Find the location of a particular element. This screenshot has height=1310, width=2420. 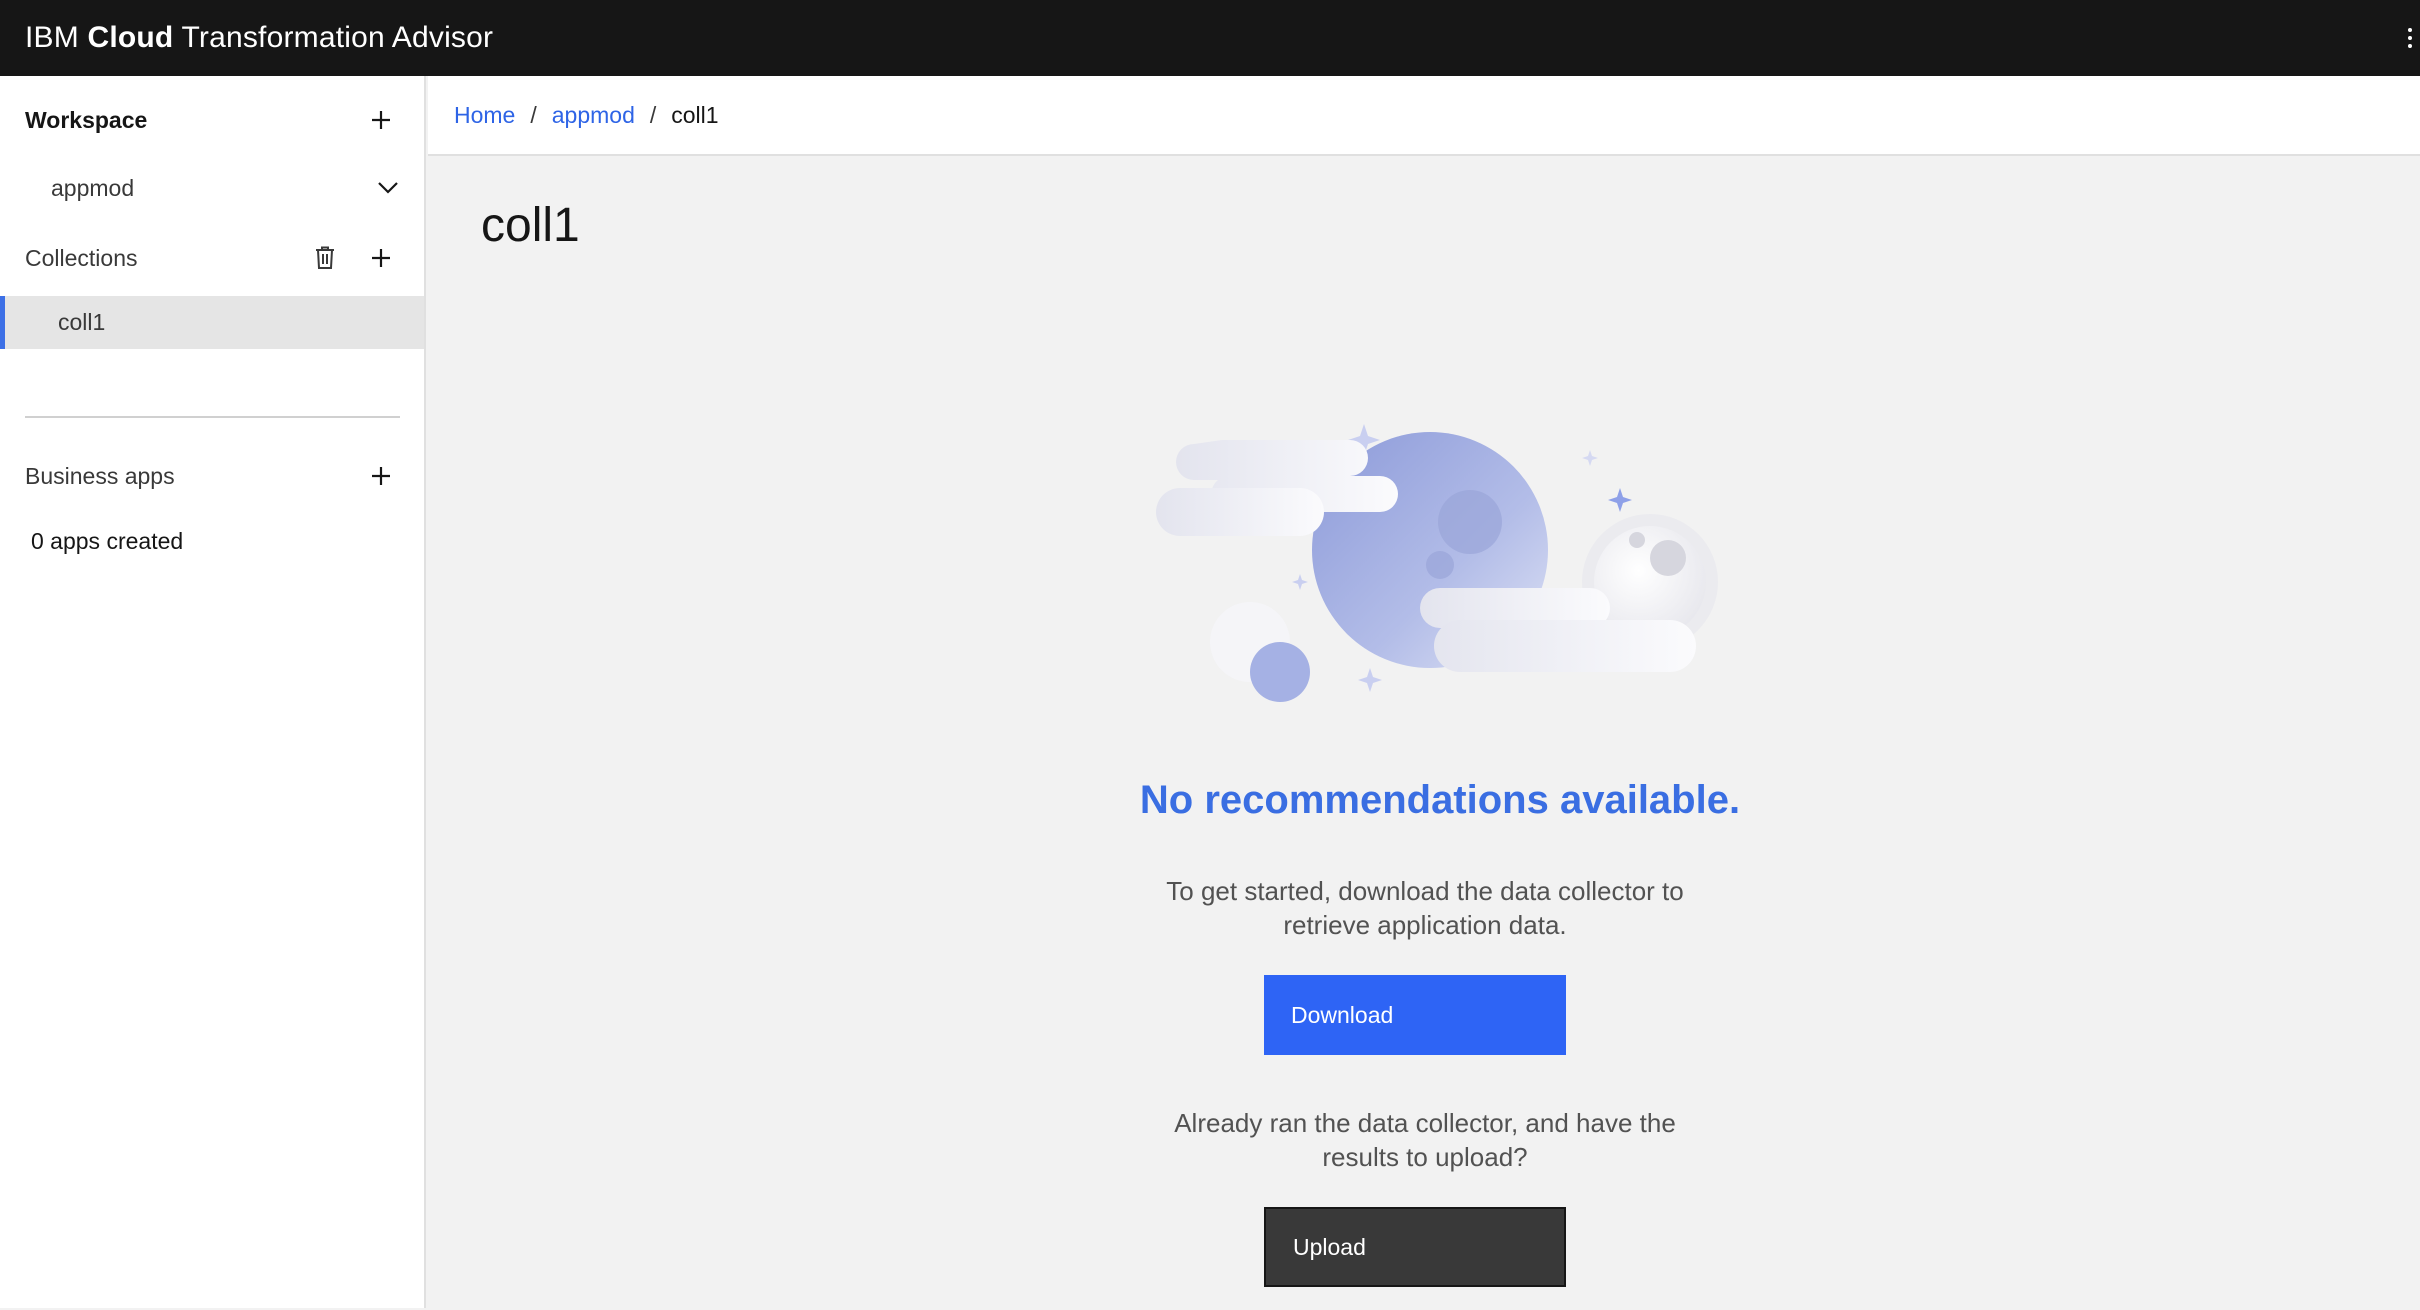

upload-button: Upload is located at coordinates (1415, 1247).